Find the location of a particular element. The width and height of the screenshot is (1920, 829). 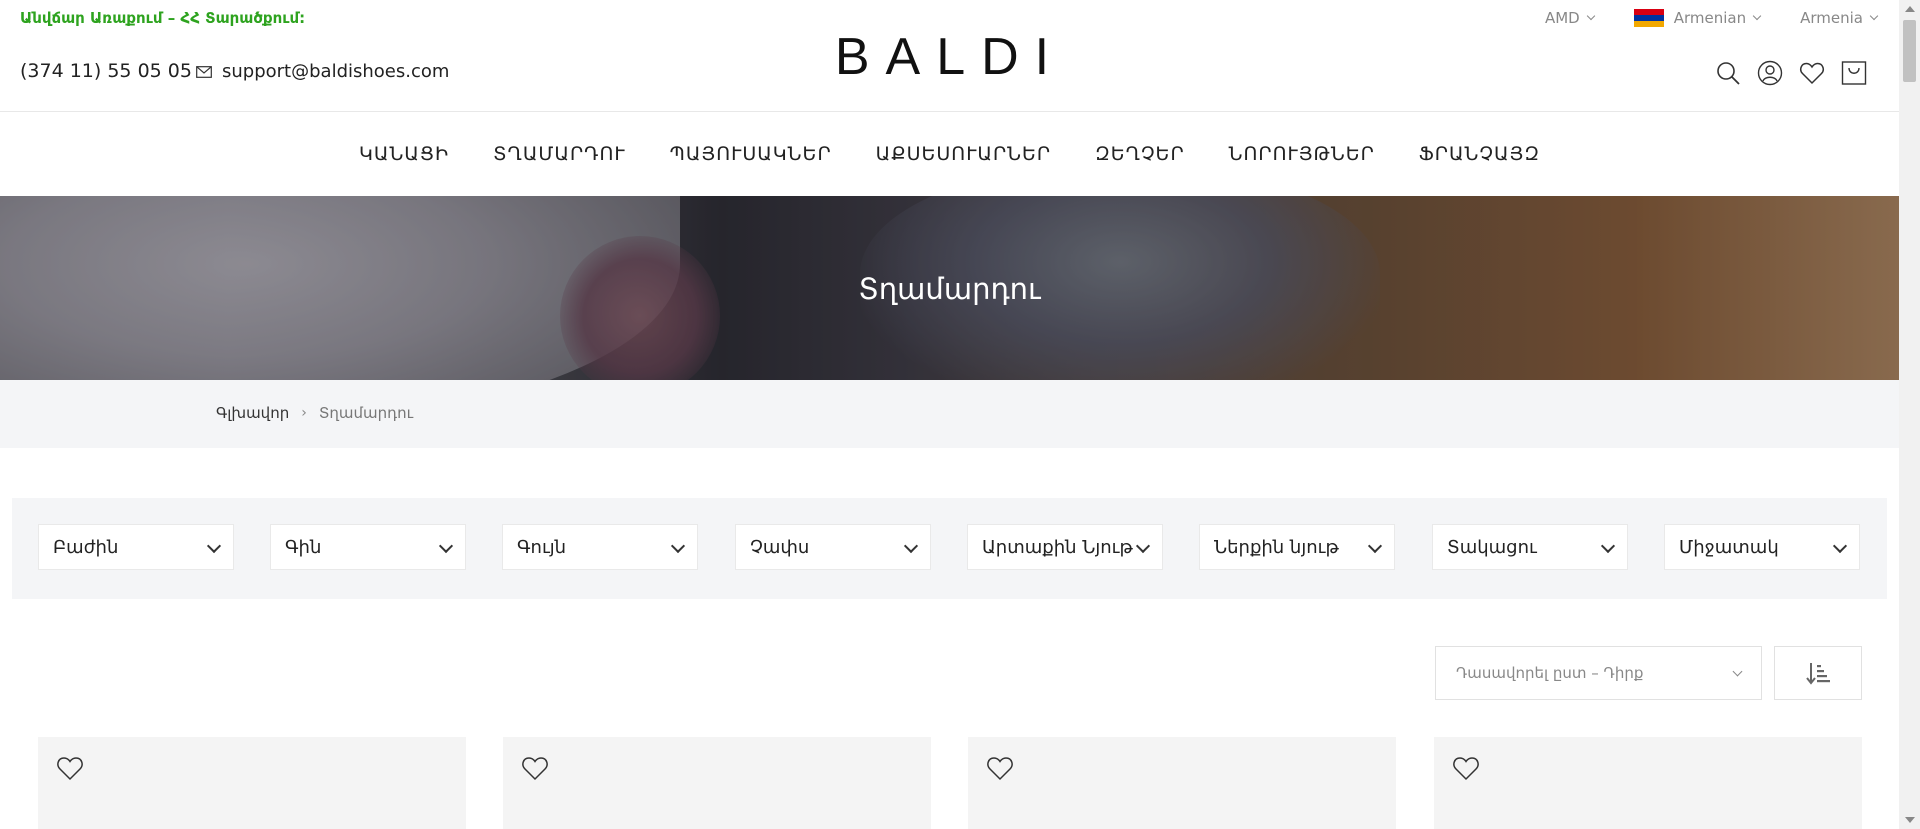

filter-label: Արտաքին Նյութ is located at coordinates (1057, 547).